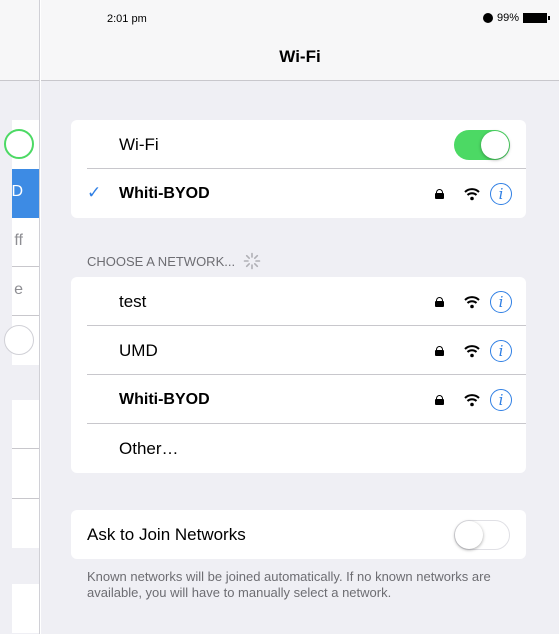 This screenshot has width=559, height=634. I want to click on sidebar-item-label: e, so click(18, 289).